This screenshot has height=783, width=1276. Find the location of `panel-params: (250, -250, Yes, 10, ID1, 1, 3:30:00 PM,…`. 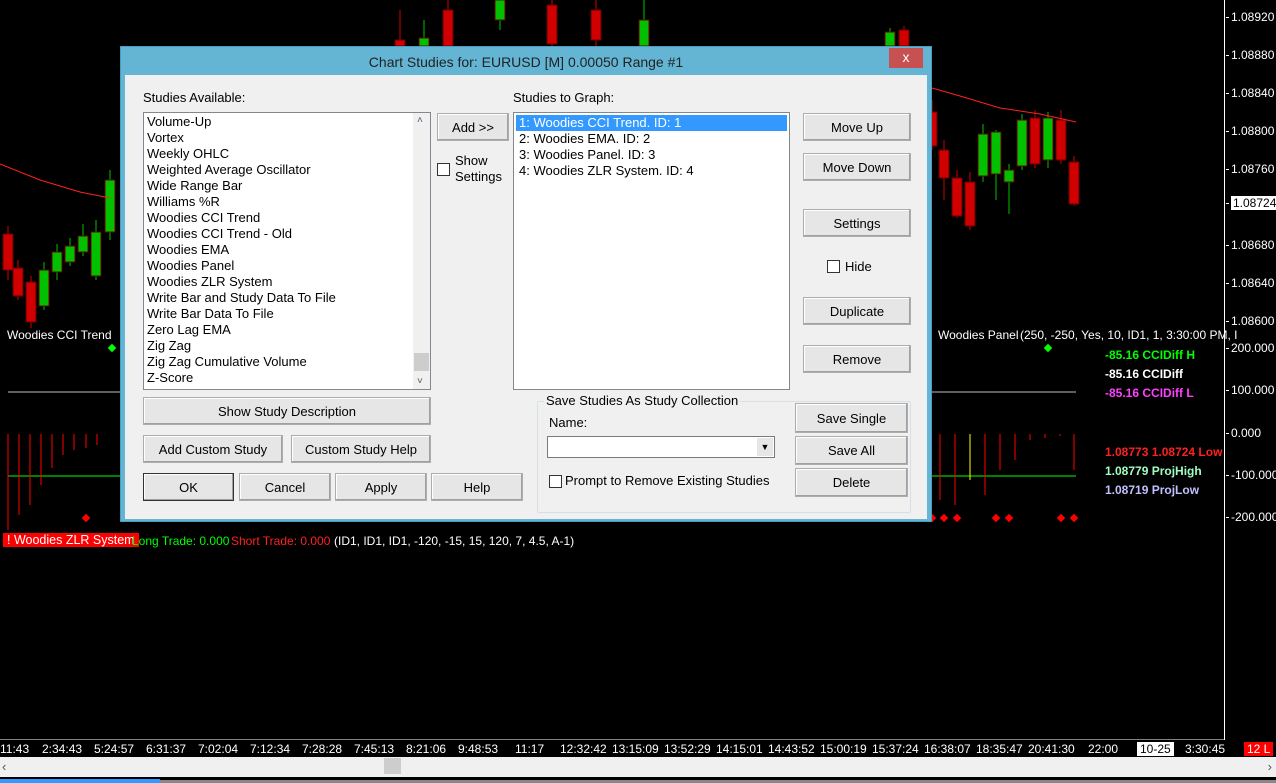

panel-params: (250, -250, Yes, 10, ID1, 1, 3:30:00 PM,… is located at coordinates (1129, 335).